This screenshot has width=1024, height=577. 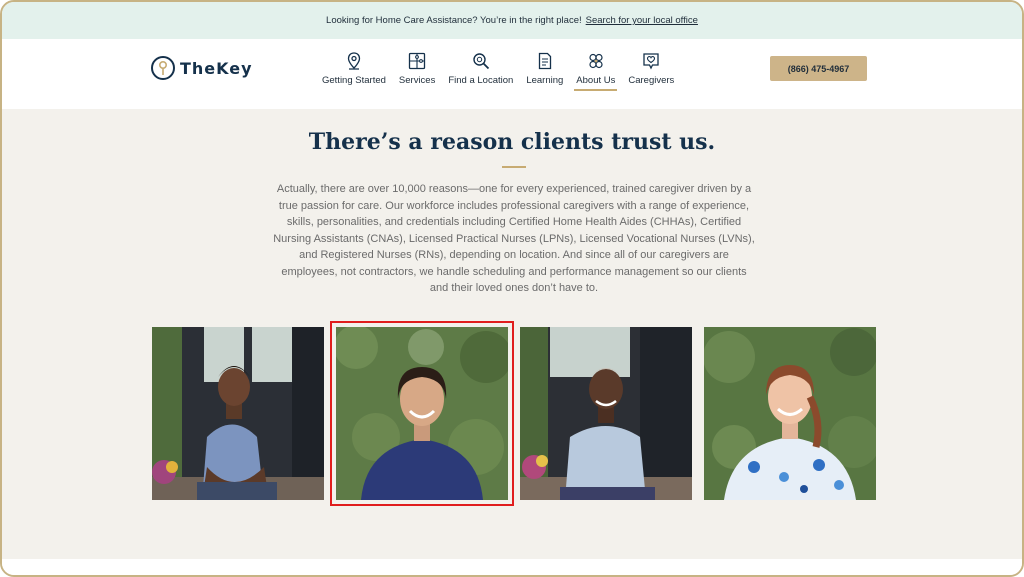 I want to click on nav-label: About Us, so click(x=596, y=80).